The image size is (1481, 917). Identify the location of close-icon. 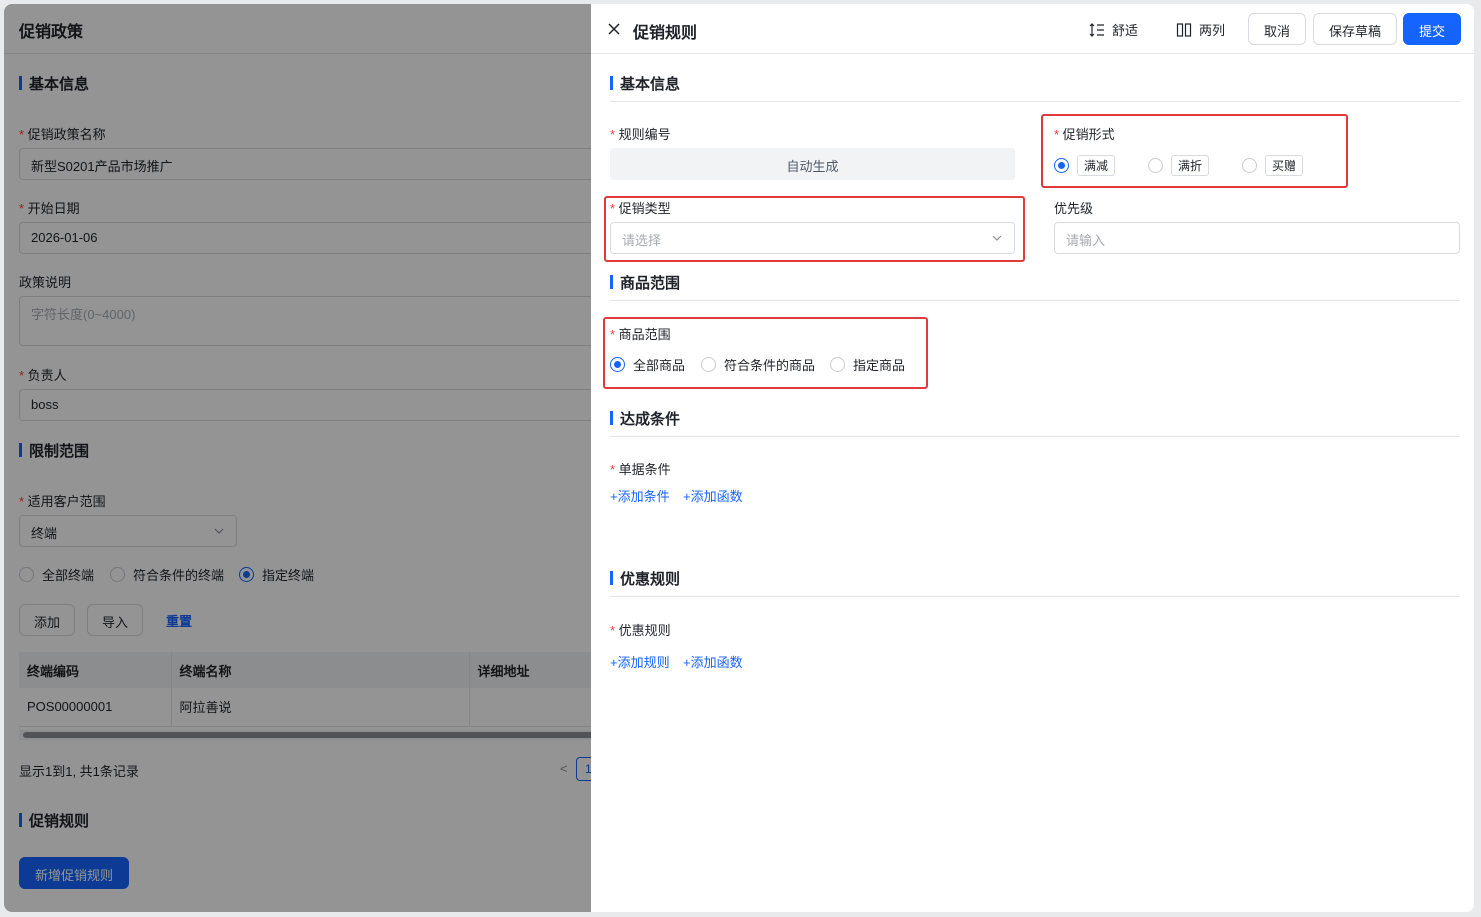
(614, 29).